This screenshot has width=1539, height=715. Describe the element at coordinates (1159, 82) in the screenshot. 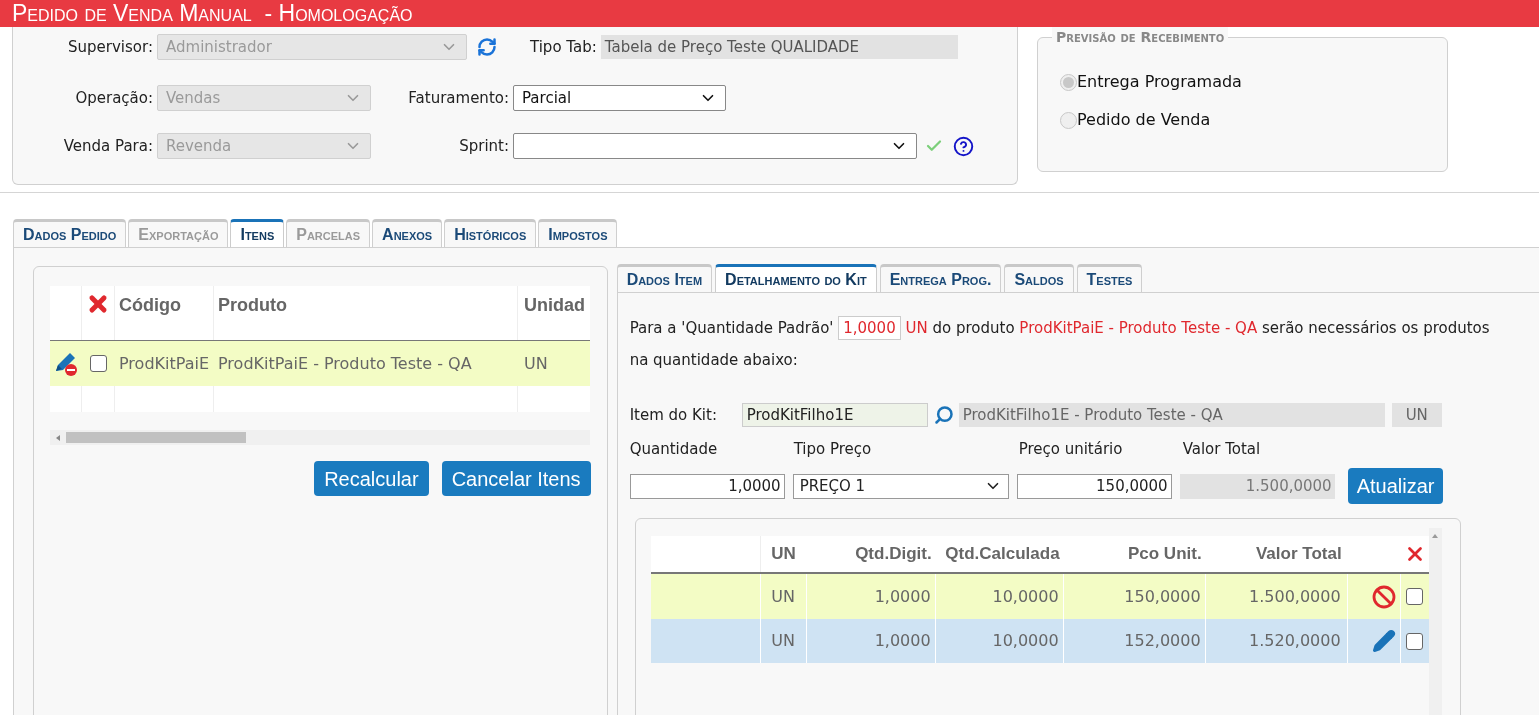

I see `radio-label: Entrega Programada` at that location.